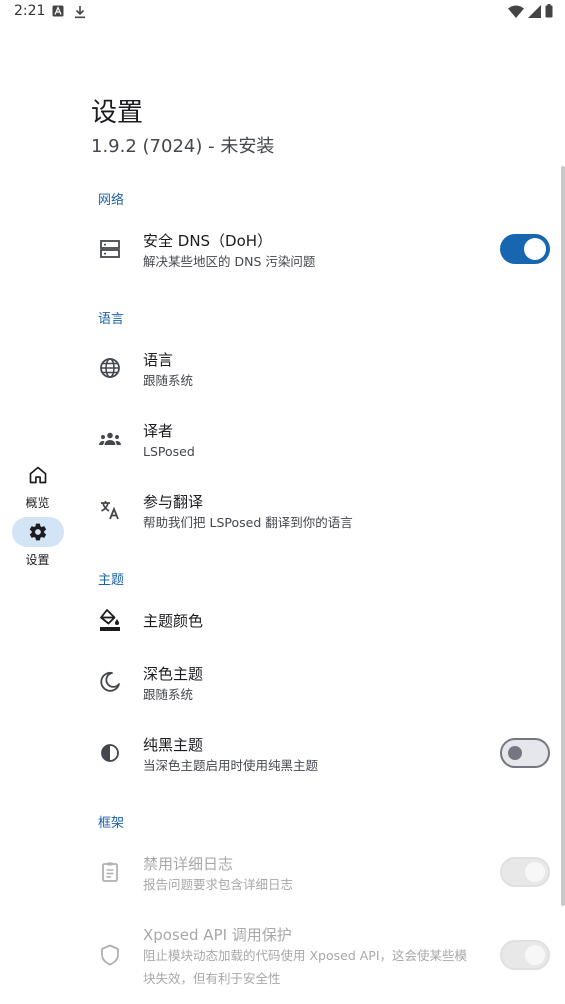  I want to click on pref-xposed-api-title: Xposed API 调用保护, so click(217, 935).